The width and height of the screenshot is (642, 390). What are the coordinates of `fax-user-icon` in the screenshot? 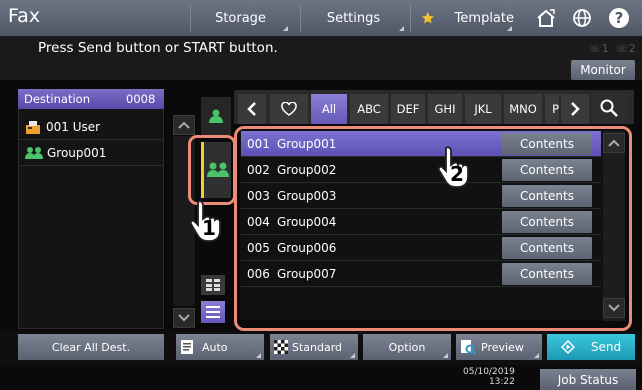 It's located at (33, 127).